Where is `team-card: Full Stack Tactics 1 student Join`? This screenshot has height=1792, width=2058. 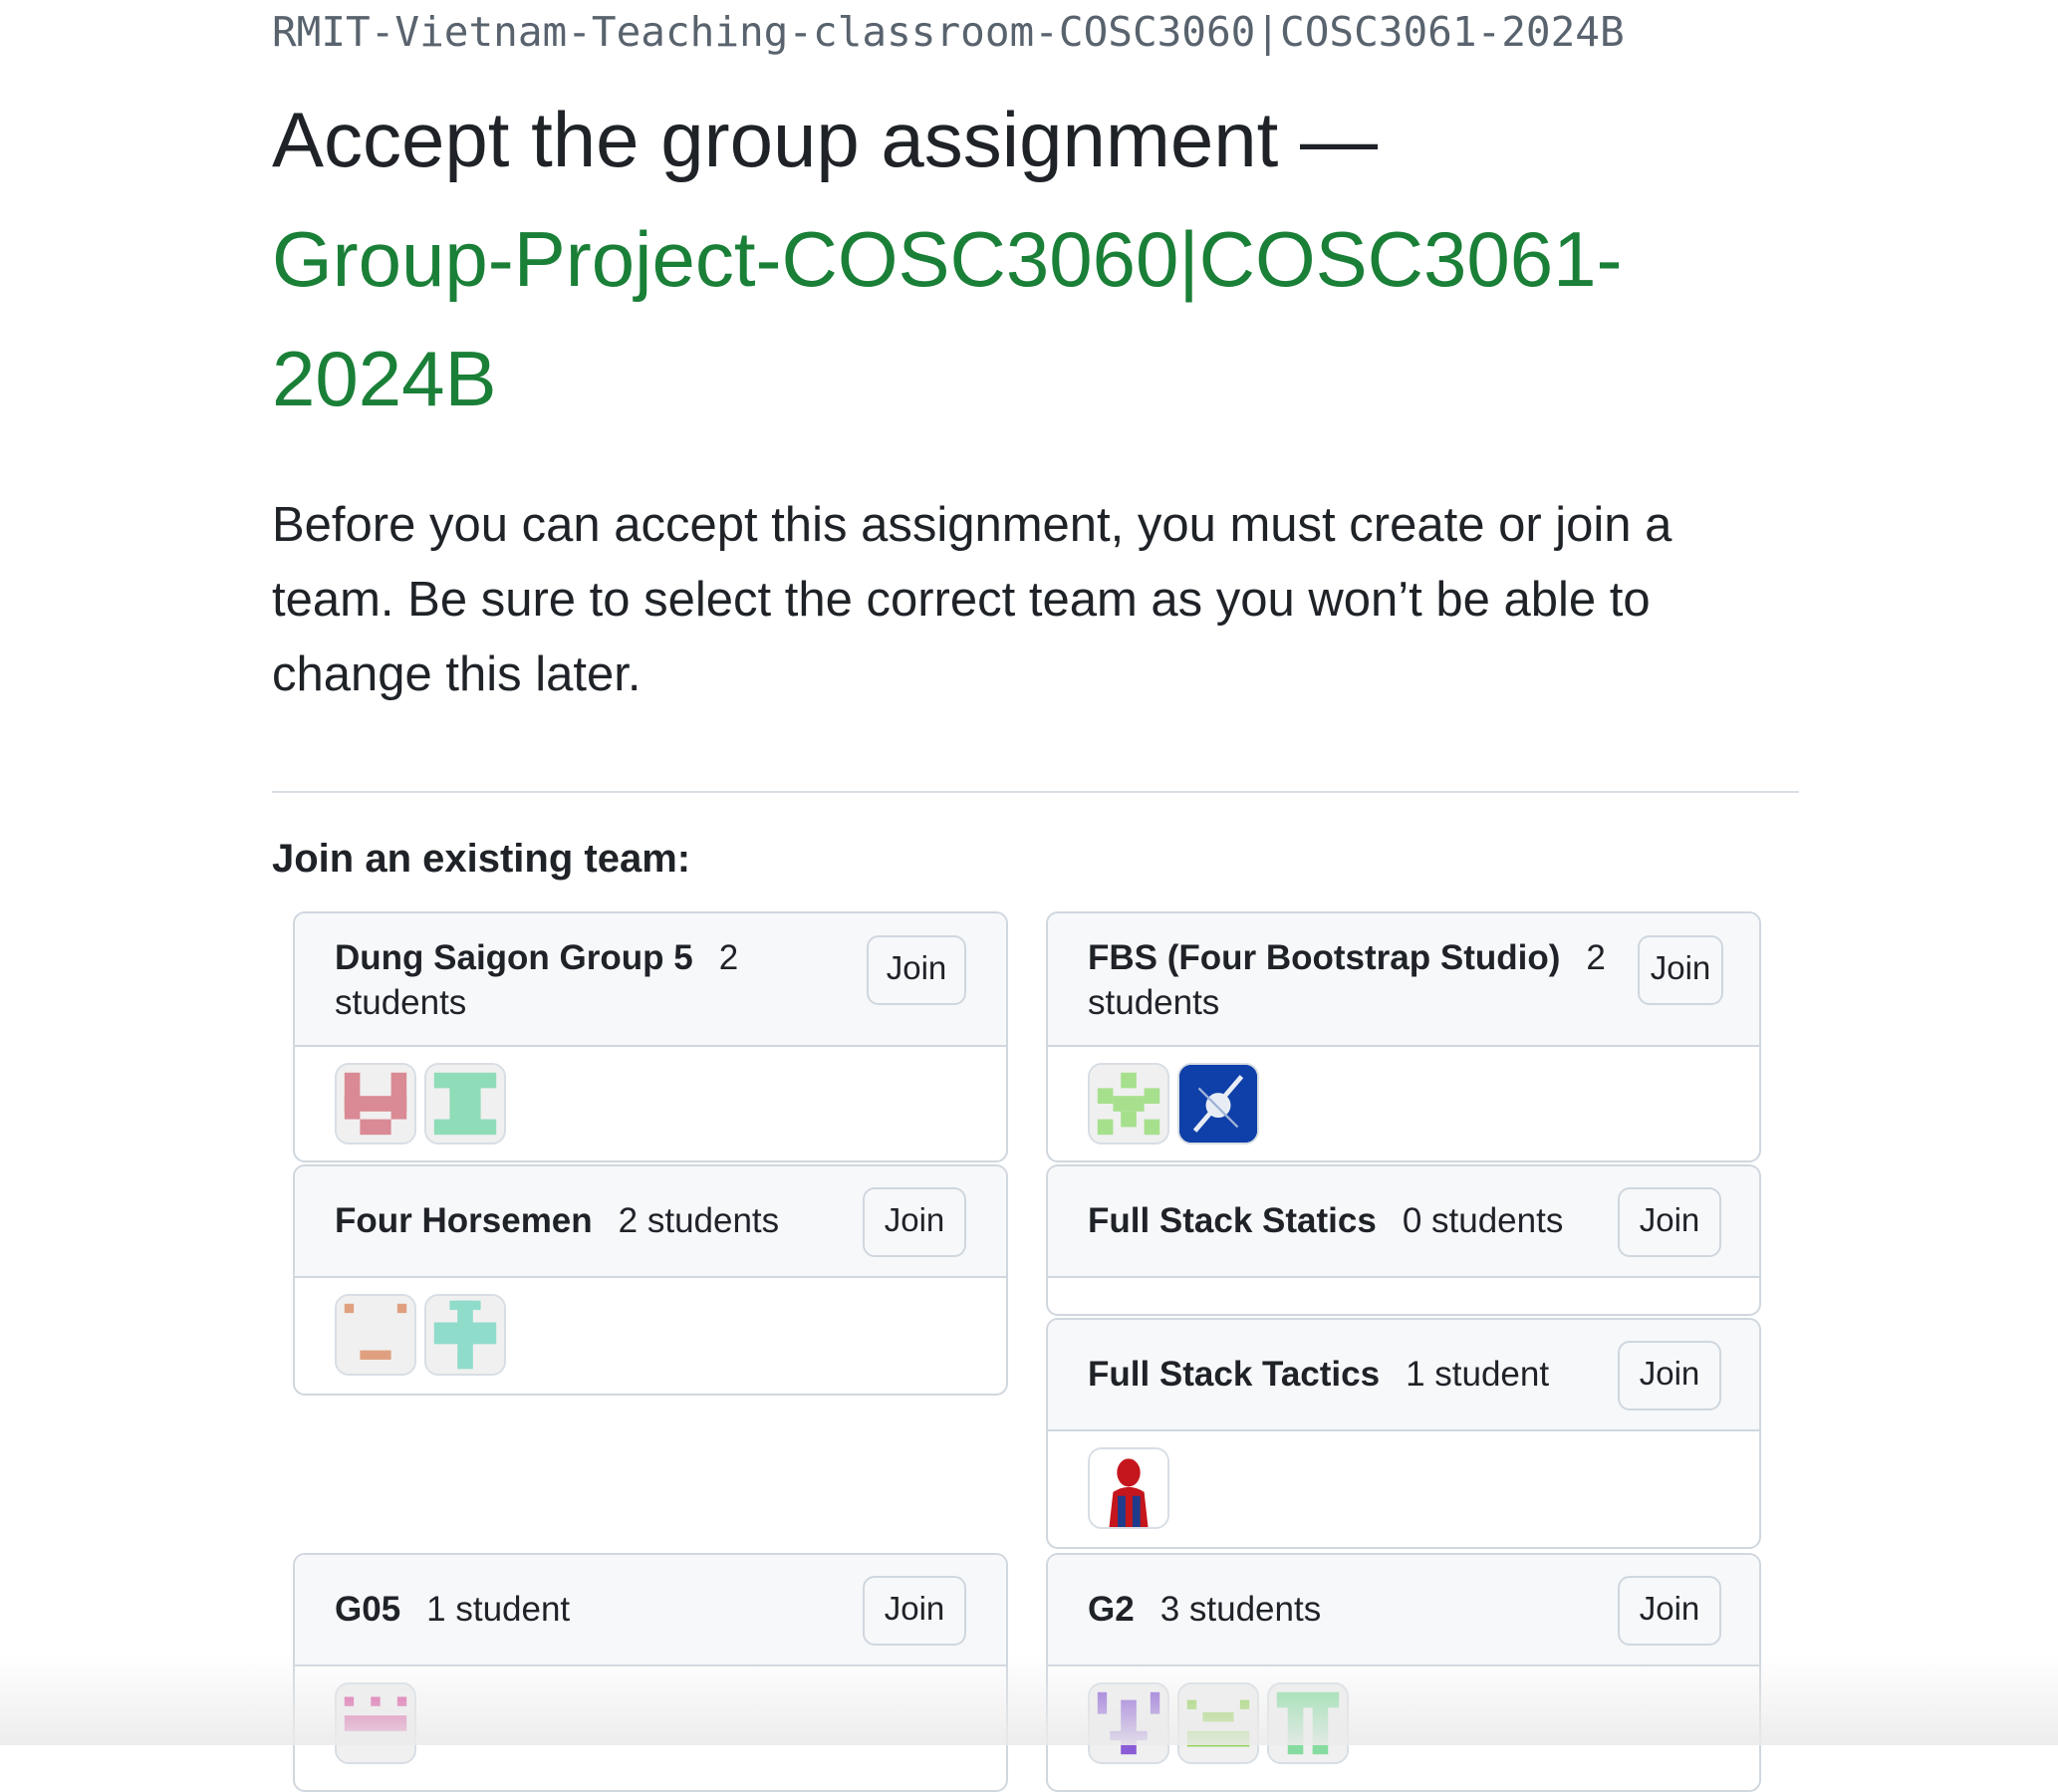 team-card: Full Stack Tactics 1 student Join is located at coordinates (1403, 1433).